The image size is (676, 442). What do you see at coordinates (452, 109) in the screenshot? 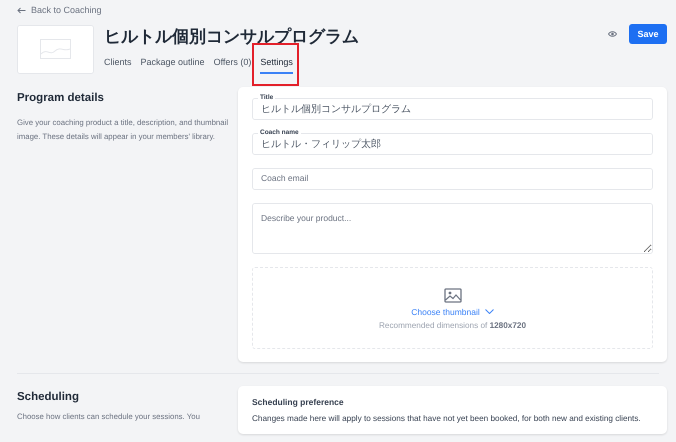
I see `text-field: ヒルトル個別コンサルプログラム` at bounding box center [452, 109].